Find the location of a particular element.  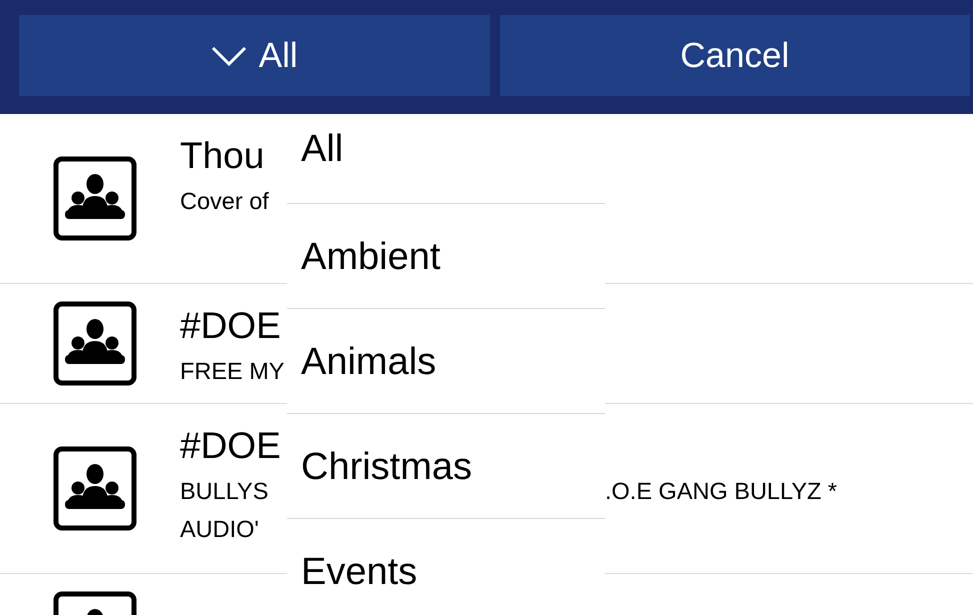

menu-item: Ambient is located at coordinates (446, 256).